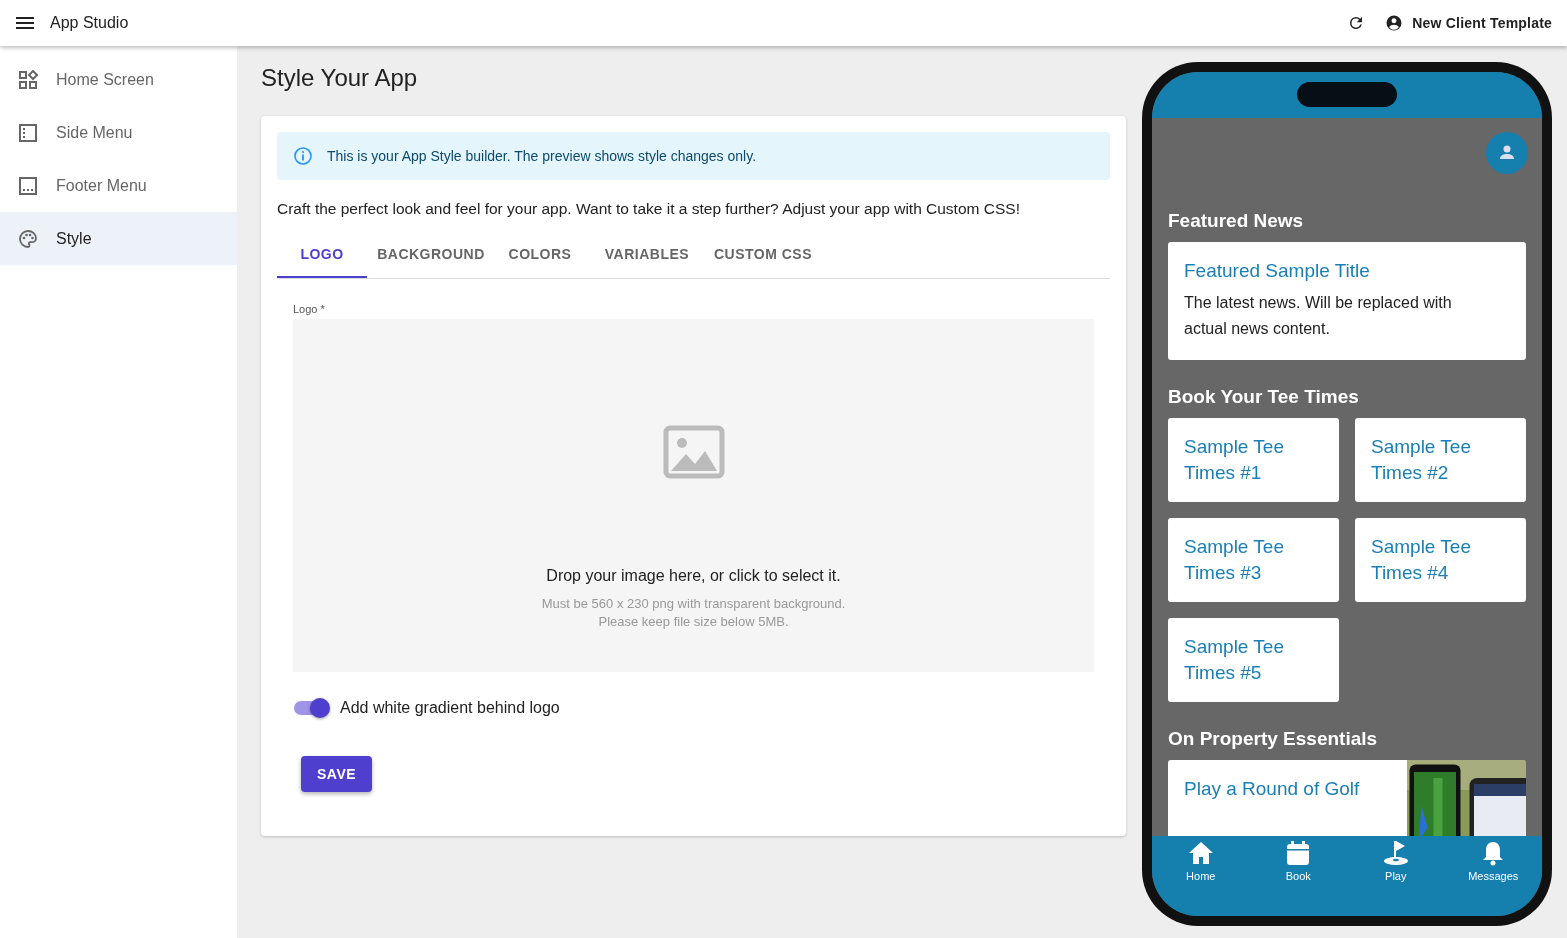 Image resolution: width=1567 pixels, height=938 pixels. I want to click on sidebar-item: Side Menu, so click(118, 132).